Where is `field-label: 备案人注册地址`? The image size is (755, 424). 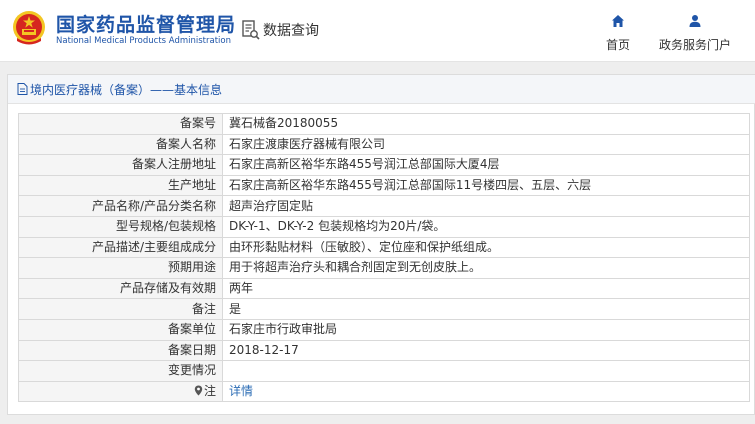
field-label: 备案人注册地址 is located at coordinates (120, 165).